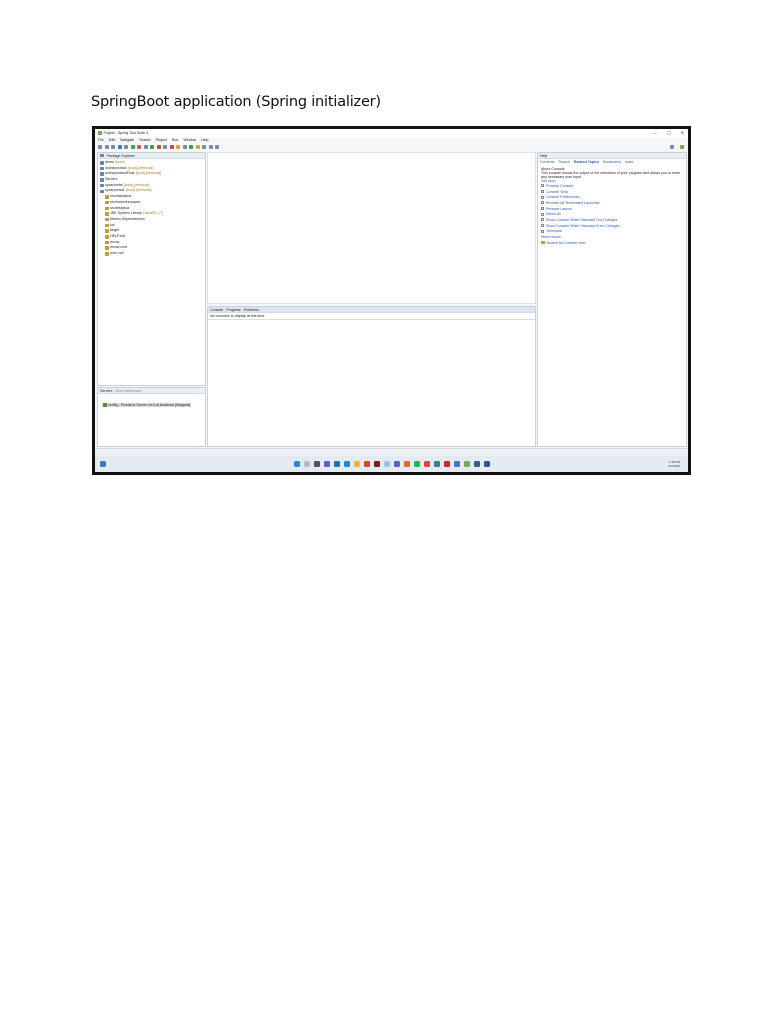 This screenshot has height=1024, width=768. Describe the element at coordinates (586, 162) in the screenshot. I see `help-related-topics: Related Topics` at that location.